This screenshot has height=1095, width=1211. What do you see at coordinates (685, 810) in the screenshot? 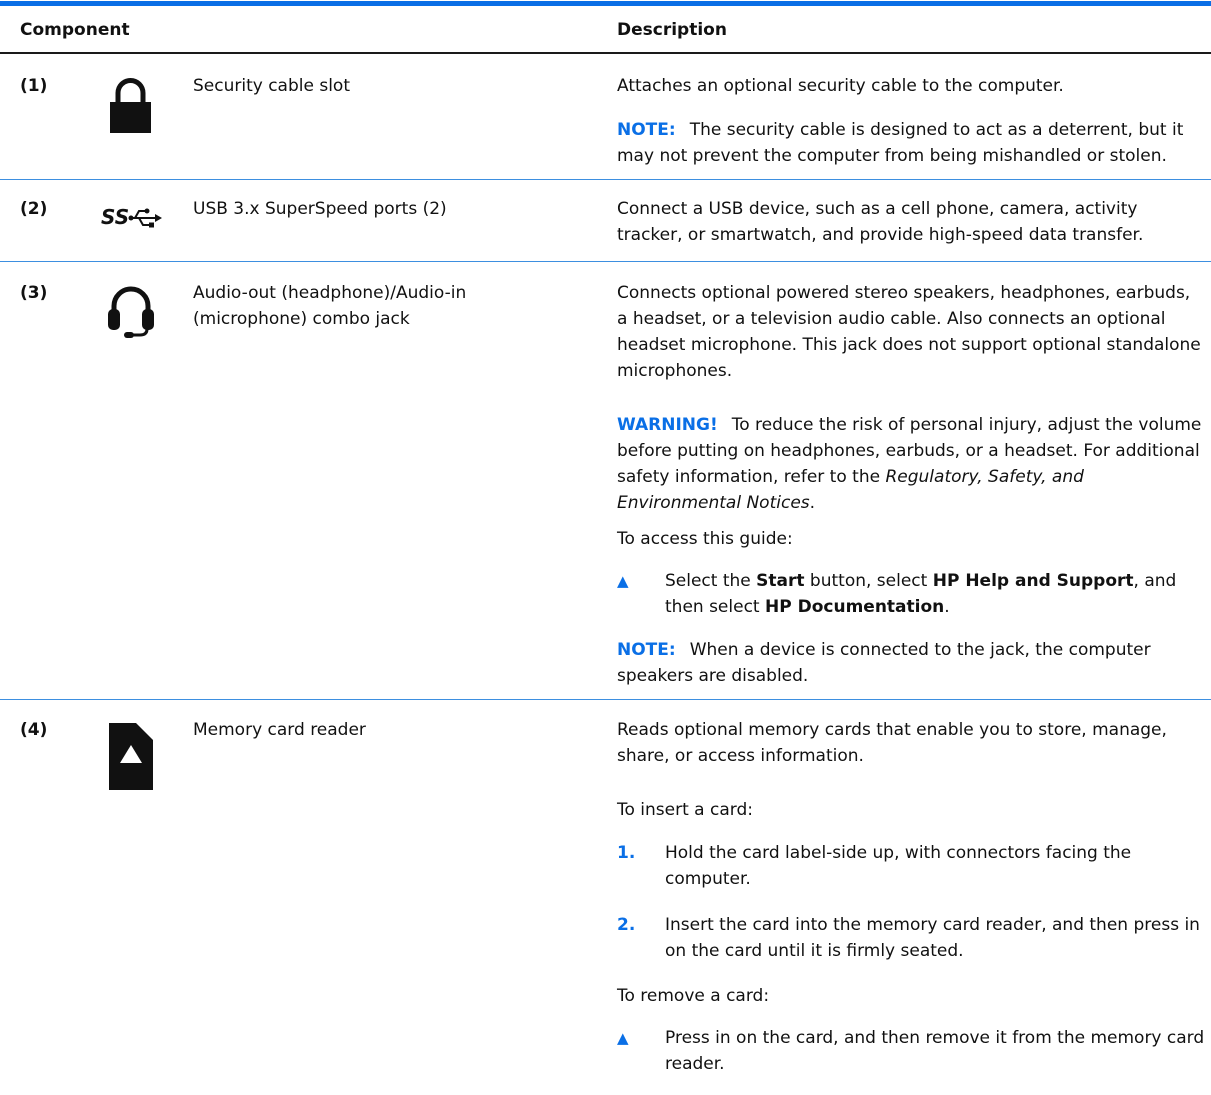
I see `insert-intro: To insert a card:` at bounding box center [685, 810].